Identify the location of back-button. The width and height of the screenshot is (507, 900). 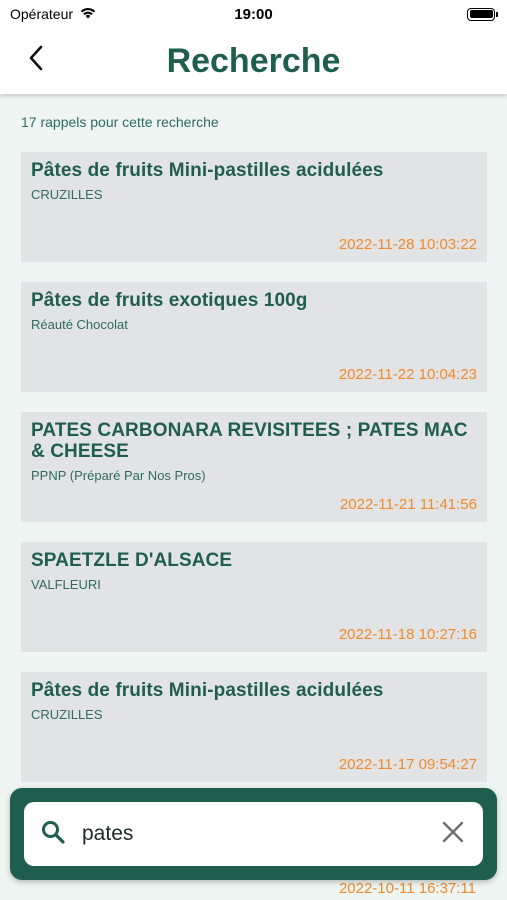
(36, 60).